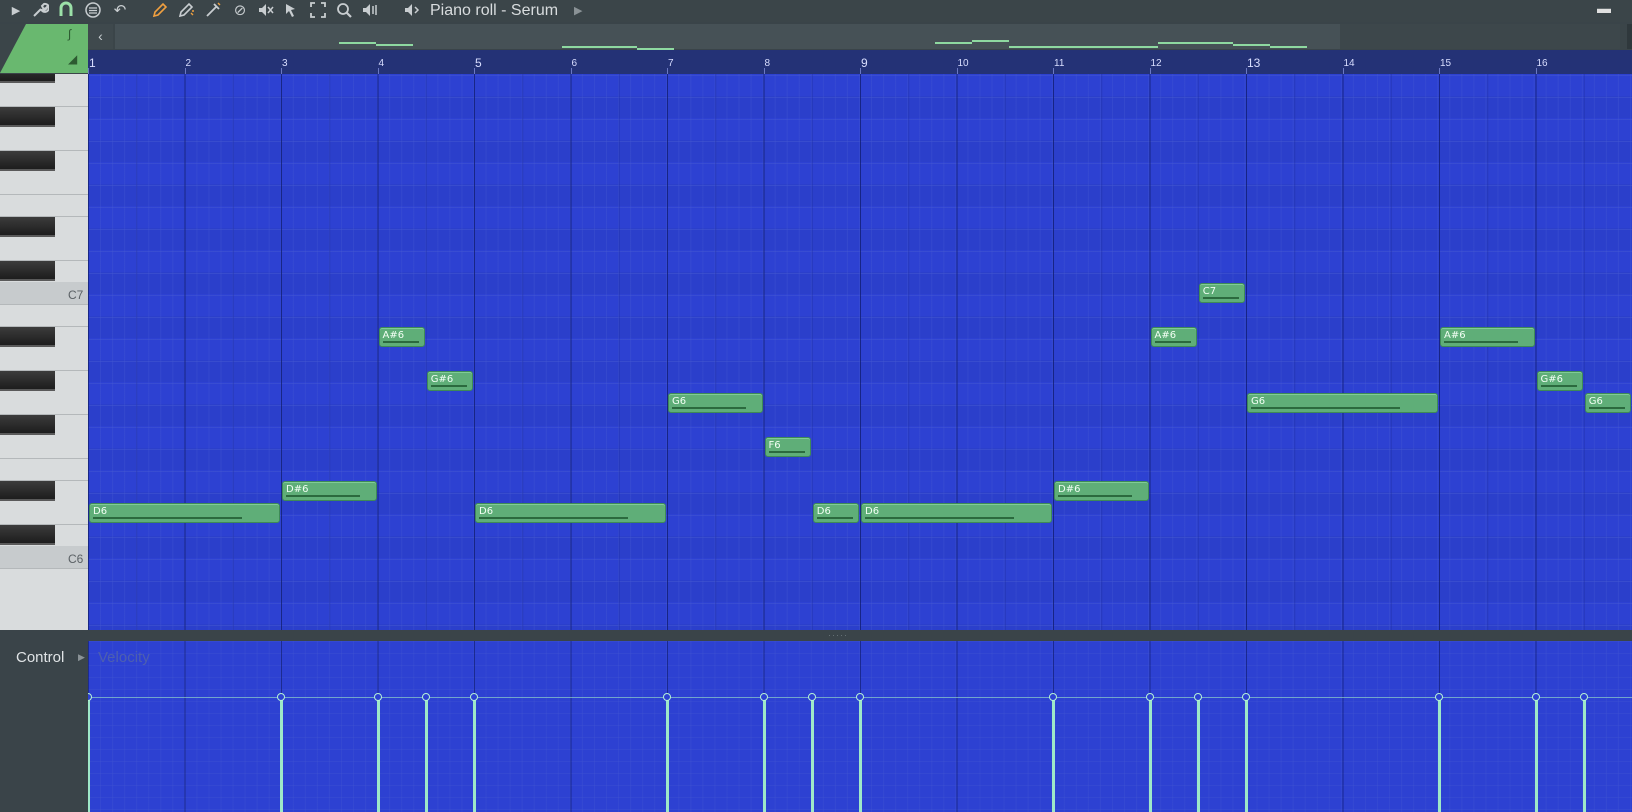 This screenshot has width=1632, height=812. What do you see at coordinates (100, 36) in the screenshot?
I see `scroll-left-icon: ‹` at bounding box center [100, 36].